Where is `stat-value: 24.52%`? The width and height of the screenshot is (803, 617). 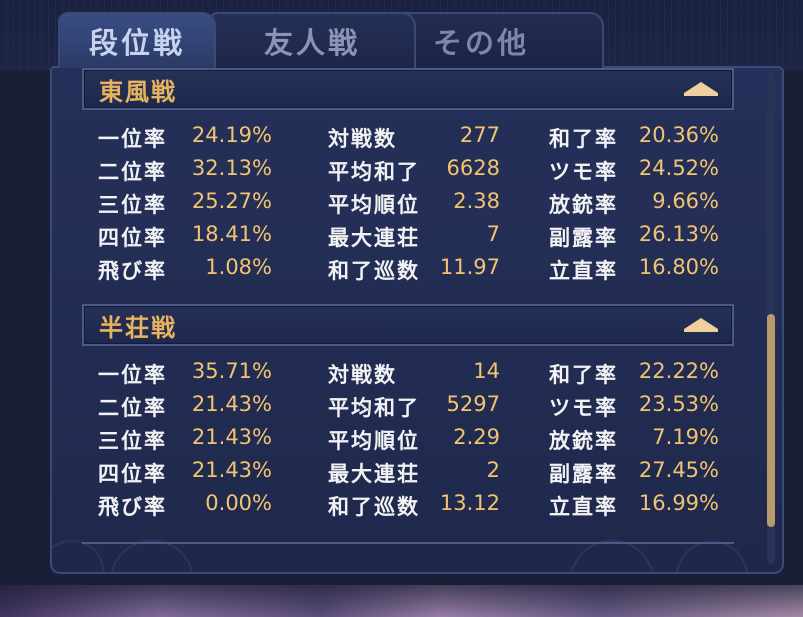 stat-value: 24.52% is located at coordinates (678, 168).